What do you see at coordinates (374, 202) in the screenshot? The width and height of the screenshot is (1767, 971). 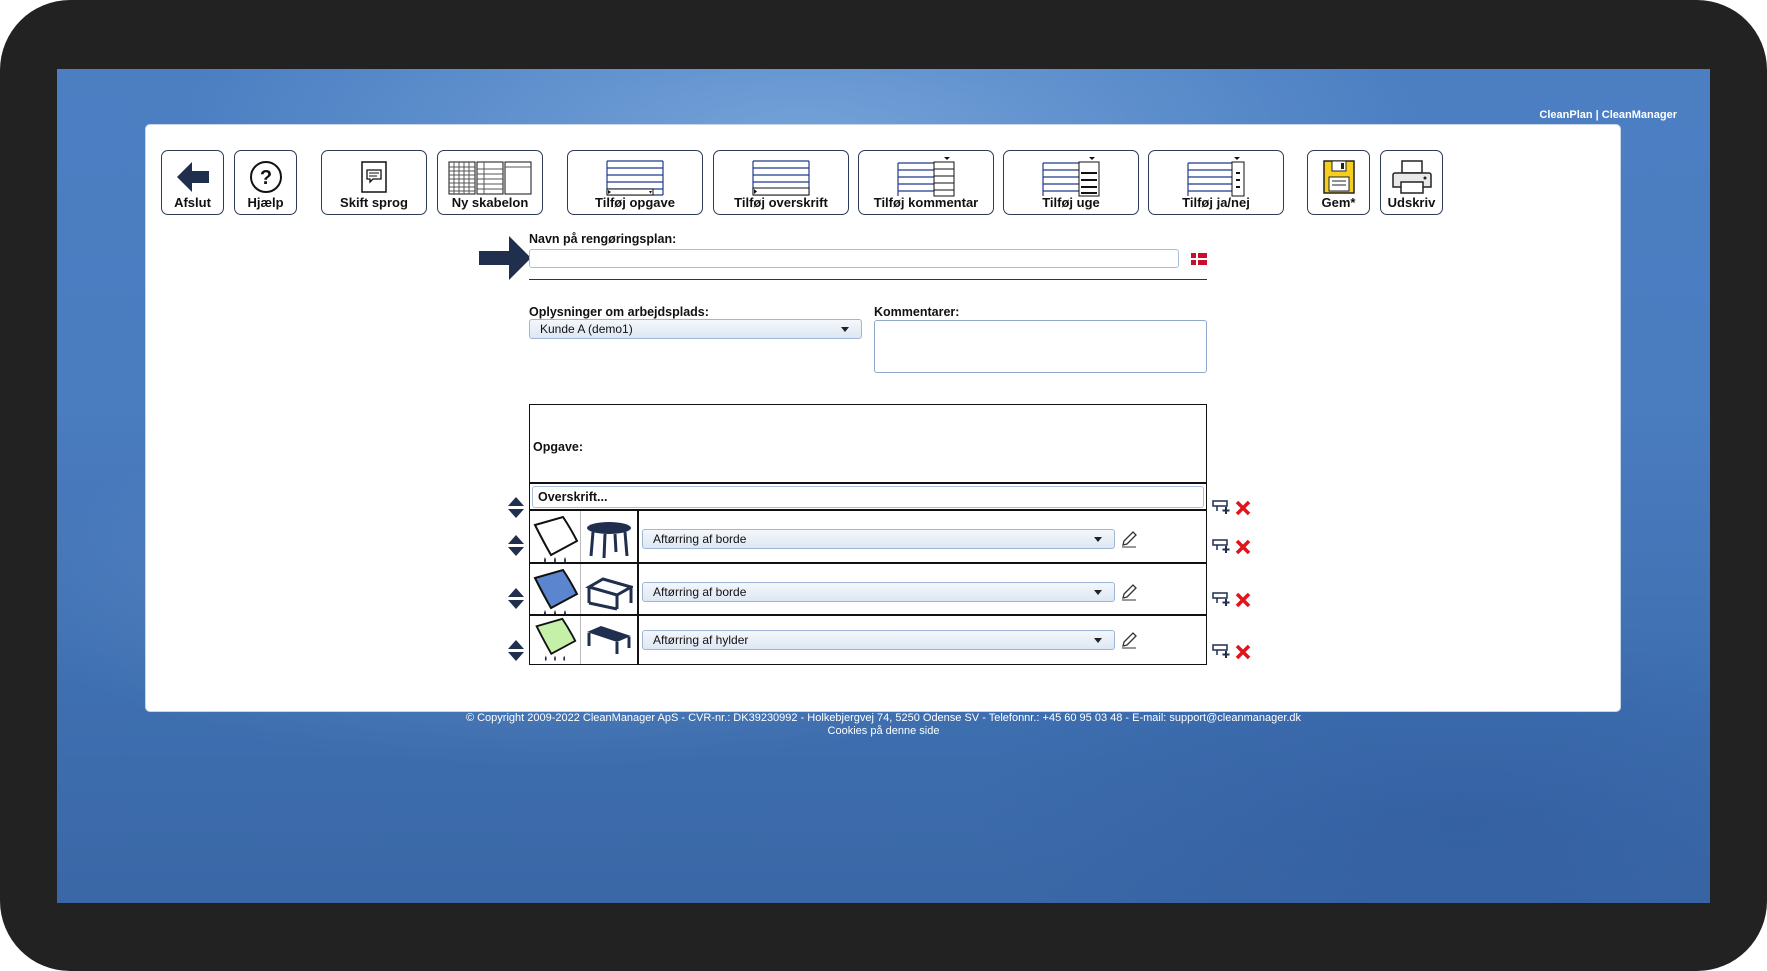 I see `change-language-label: Skift sprog` at bounding box center [374, 202].